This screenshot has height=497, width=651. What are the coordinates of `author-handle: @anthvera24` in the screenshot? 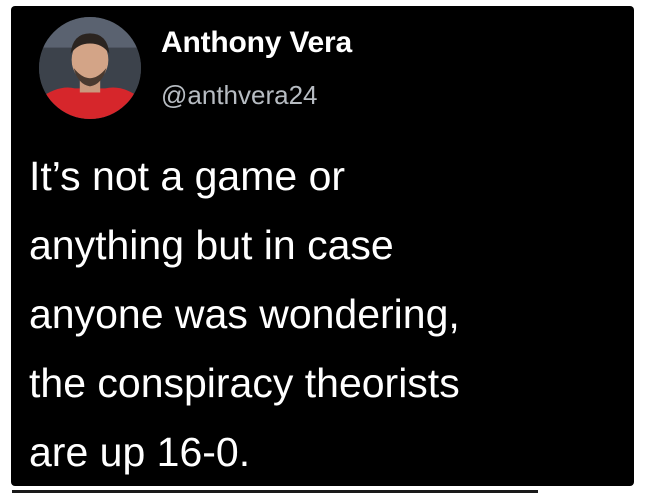 It's located at (239, 95).